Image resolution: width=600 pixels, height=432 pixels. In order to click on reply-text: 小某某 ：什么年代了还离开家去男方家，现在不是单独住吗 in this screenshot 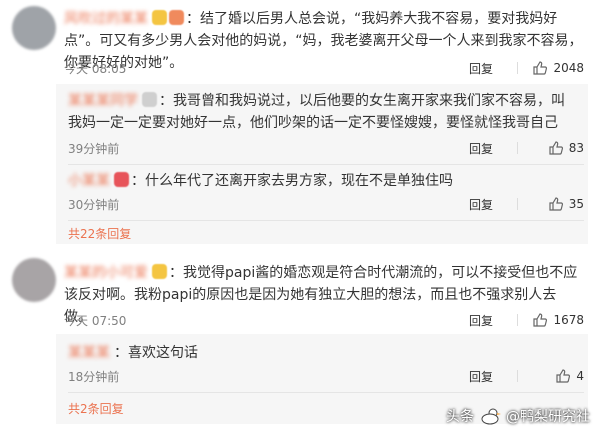, I will do `click(260, 180)`.